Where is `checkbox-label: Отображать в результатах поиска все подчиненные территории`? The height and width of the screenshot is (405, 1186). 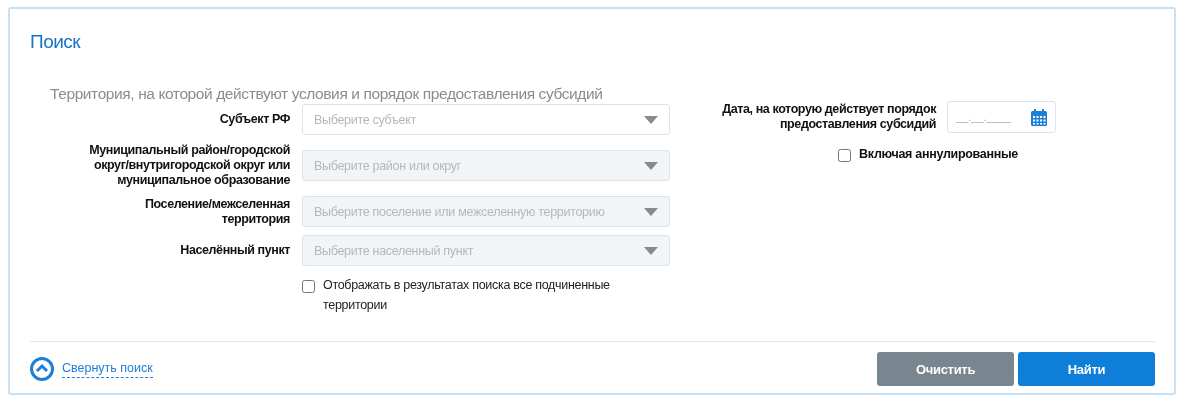
checkbox-label: Отображать в результатах поиска все подчиненные территории is located at coordinates (467, 295).